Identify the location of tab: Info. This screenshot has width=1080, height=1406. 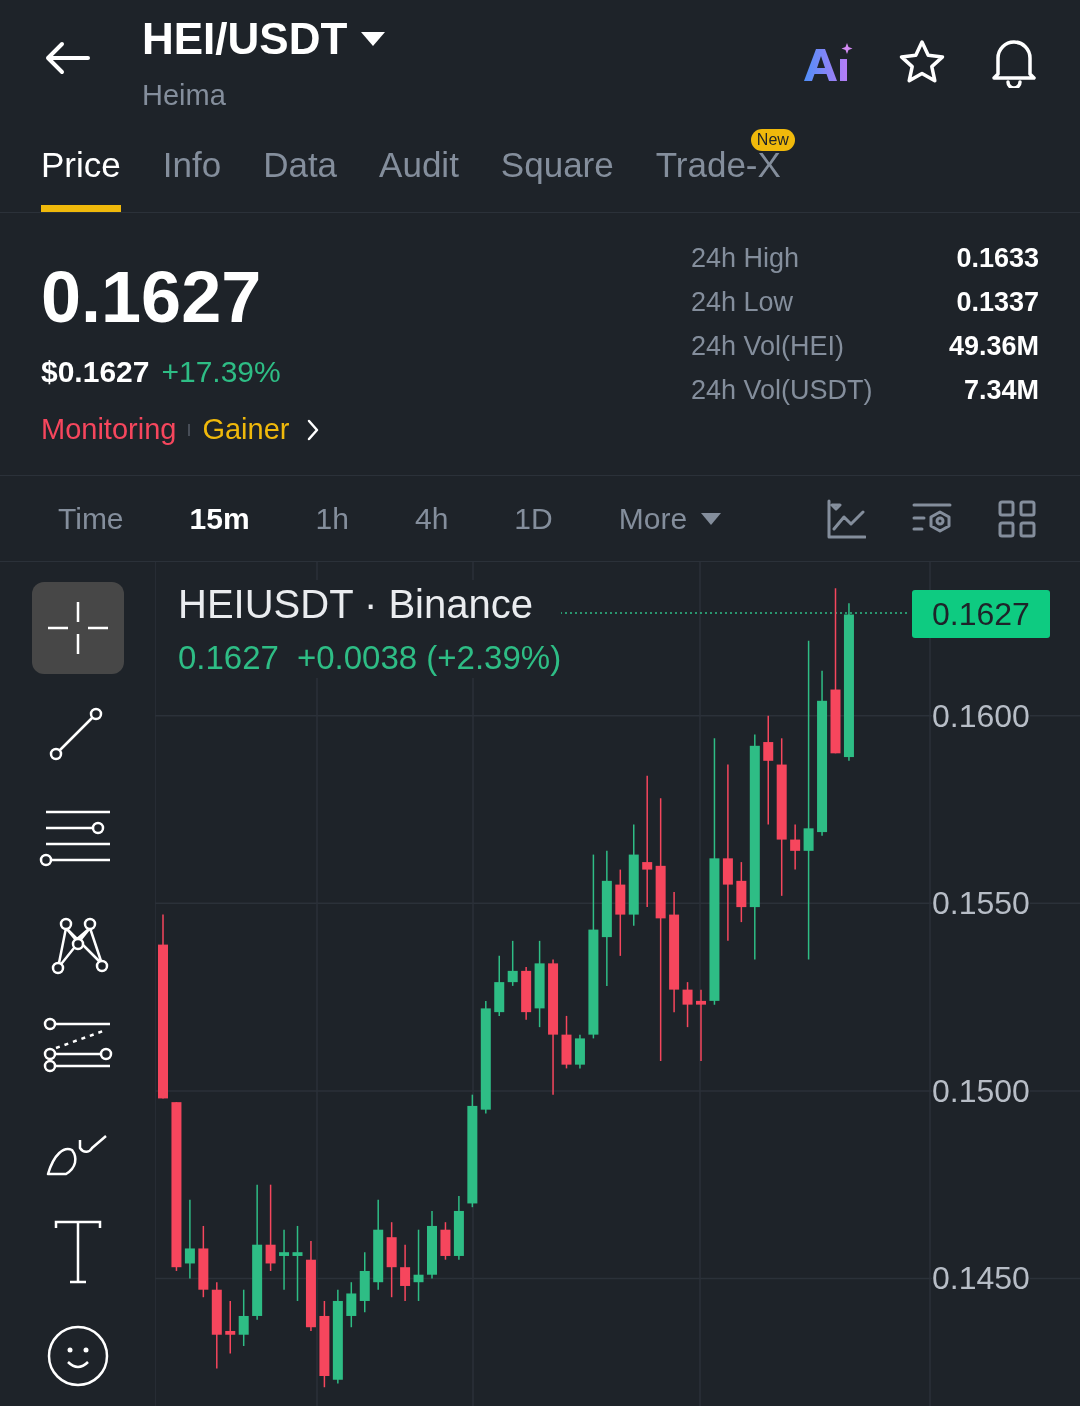
(192, 163).